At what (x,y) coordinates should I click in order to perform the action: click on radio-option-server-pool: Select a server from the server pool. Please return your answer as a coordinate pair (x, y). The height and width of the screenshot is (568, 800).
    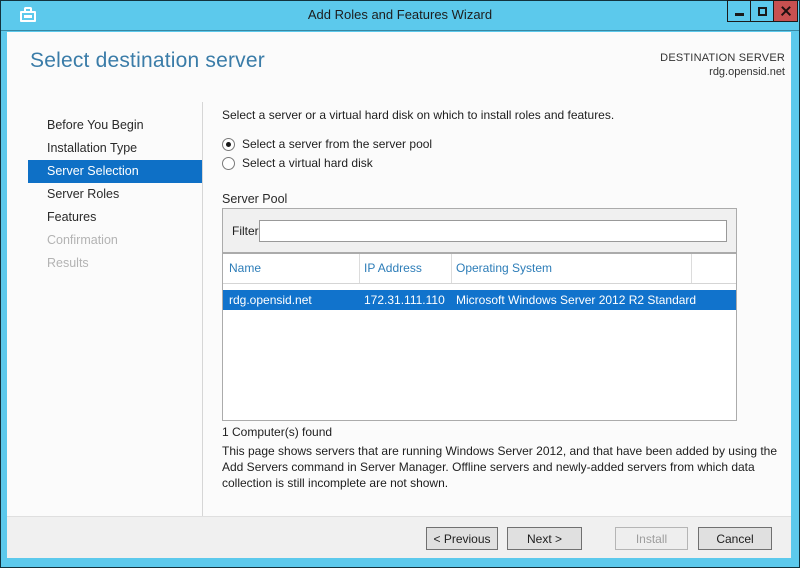
    Looking at the image, I should click on (327, 144).